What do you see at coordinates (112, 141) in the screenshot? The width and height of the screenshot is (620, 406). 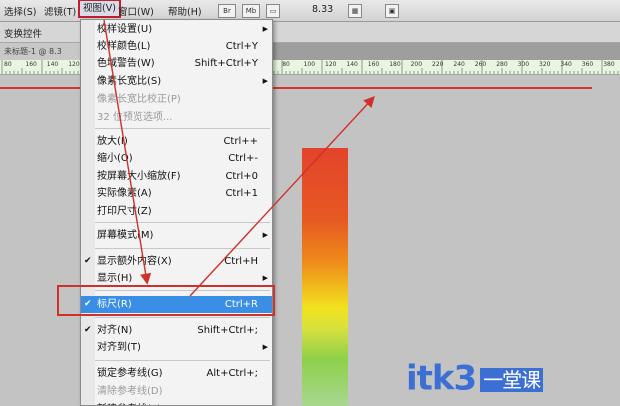 I see `menu-item-label: 放大(I)` at bounding box center [112, 141].